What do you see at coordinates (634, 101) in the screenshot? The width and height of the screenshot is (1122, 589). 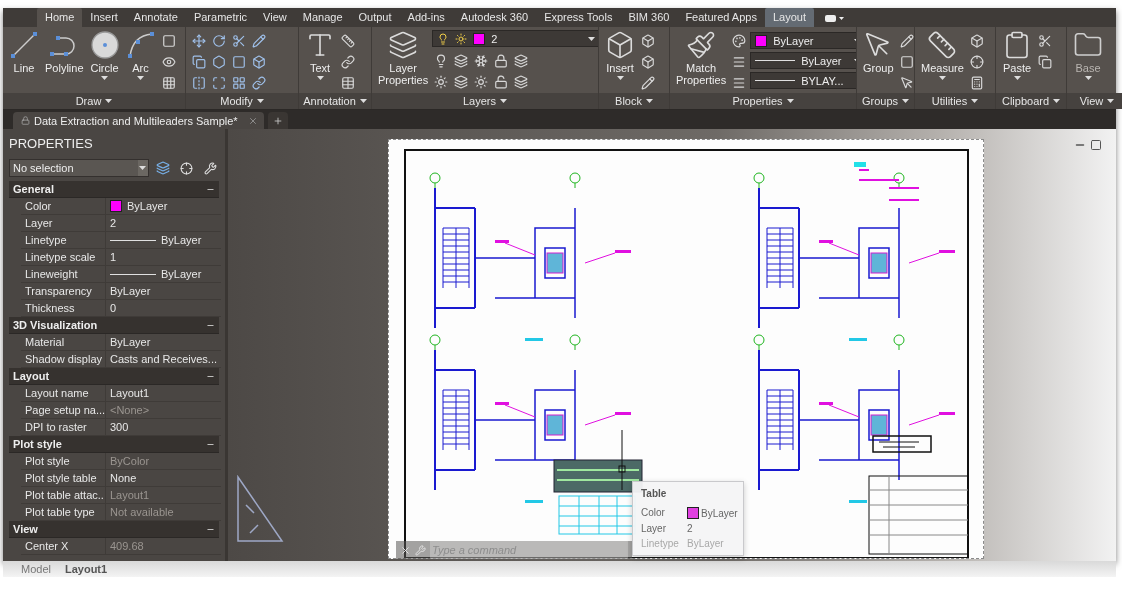 I see `panel-title-bar: Block` at bounding box center [634, 101].